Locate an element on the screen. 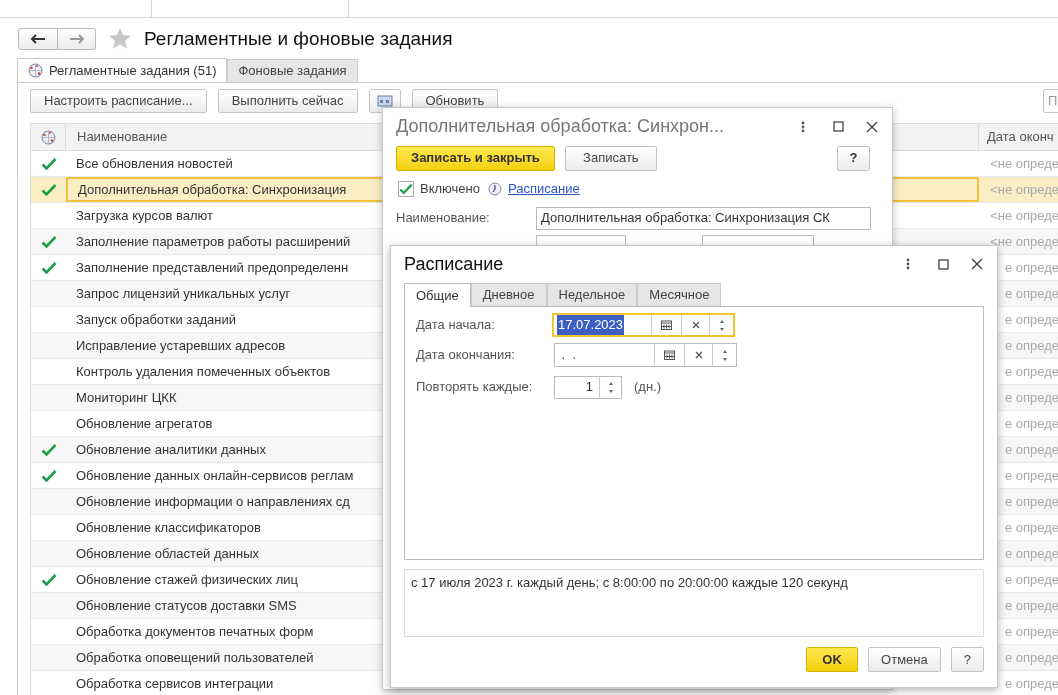  dialog-button: ? is located at coordinates (967, 659).